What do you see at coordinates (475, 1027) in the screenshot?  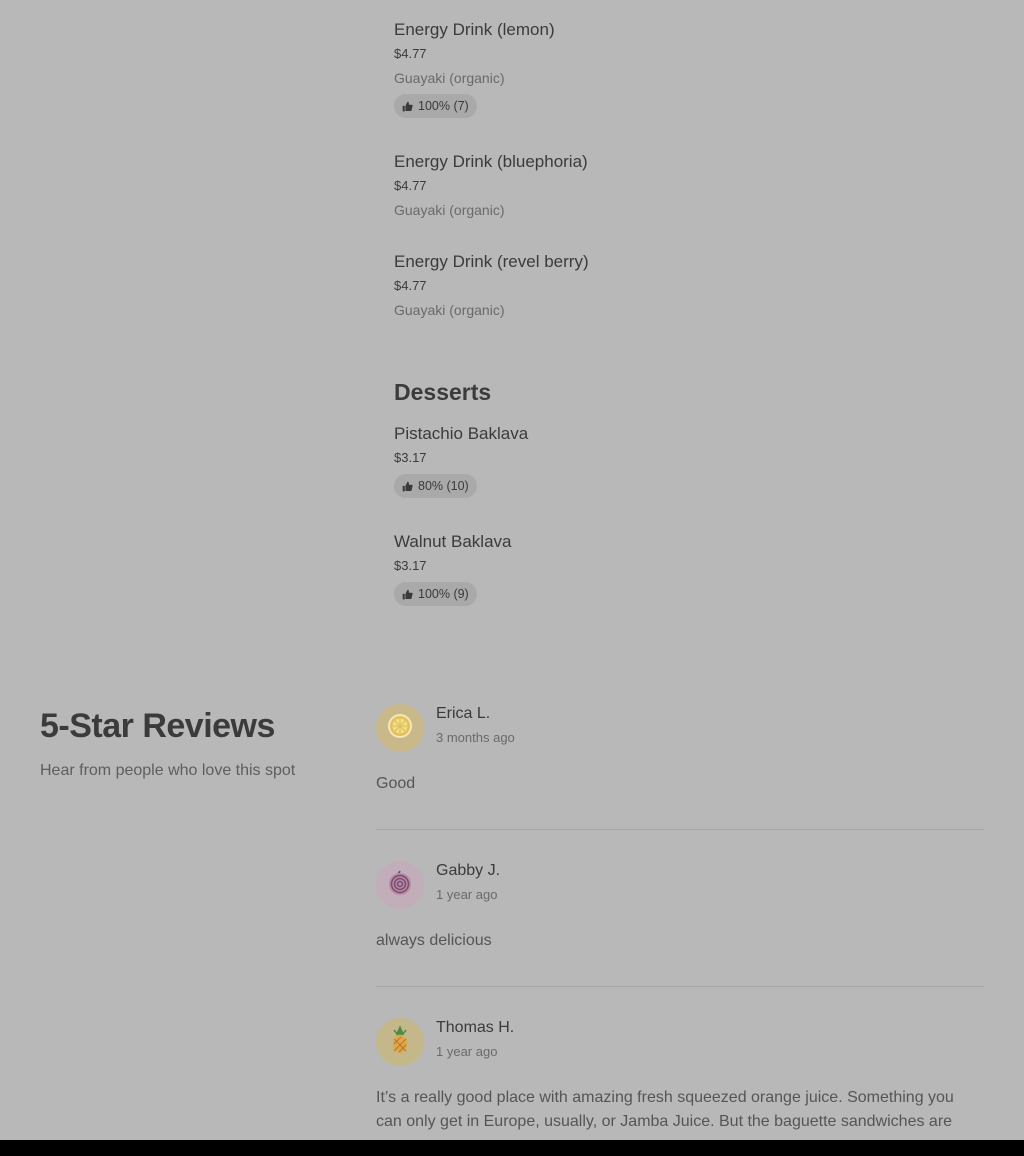 I see `reviewer-name: Thomas H.` at bounding box center [475, 1027].